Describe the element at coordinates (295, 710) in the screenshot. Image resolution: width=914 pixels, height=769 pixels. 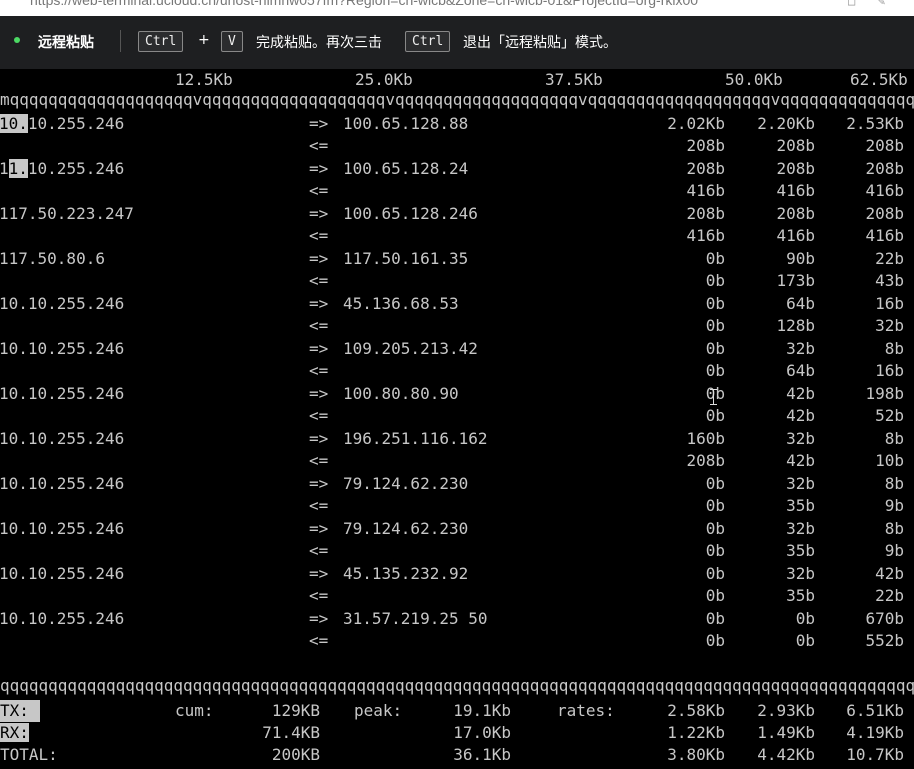
I see `tx-cum: 129KB` at that location.